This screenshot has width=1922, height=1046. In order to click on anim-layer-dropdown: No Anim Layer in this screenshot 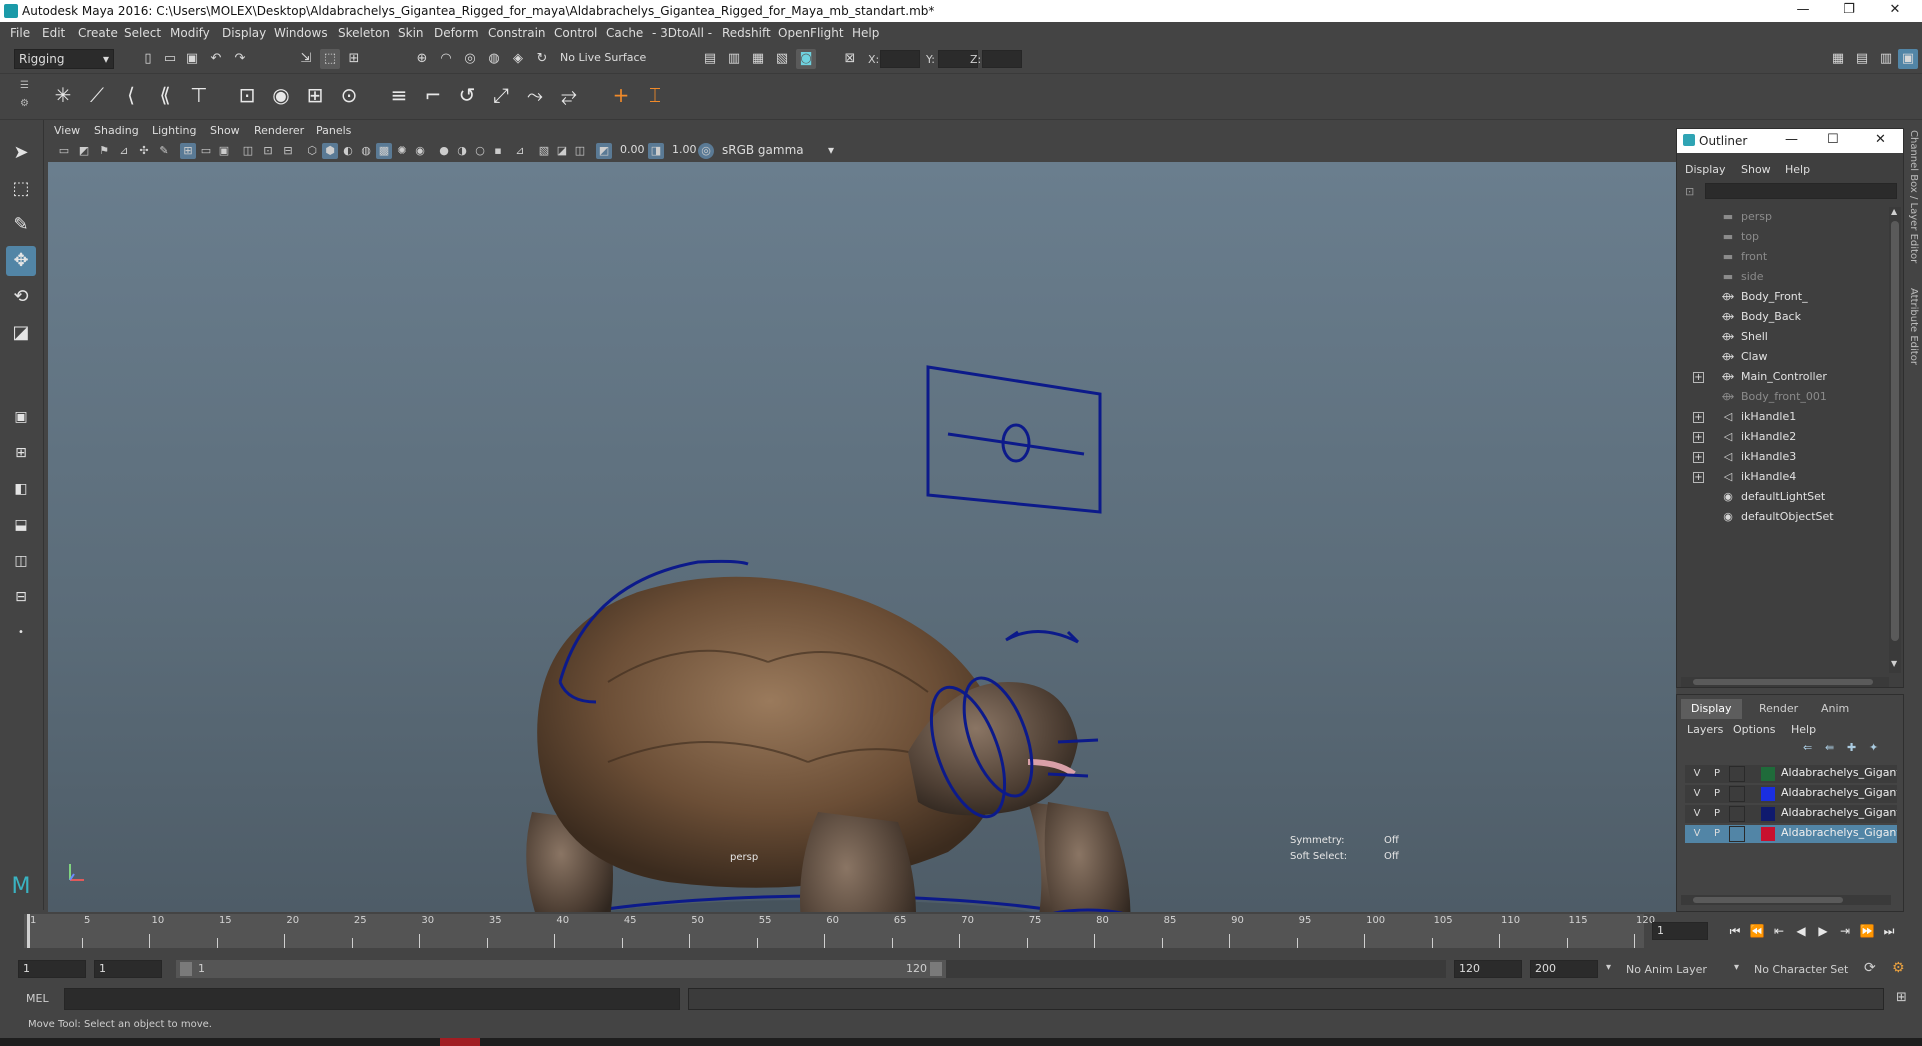, I will do `click(1666, 969)`.